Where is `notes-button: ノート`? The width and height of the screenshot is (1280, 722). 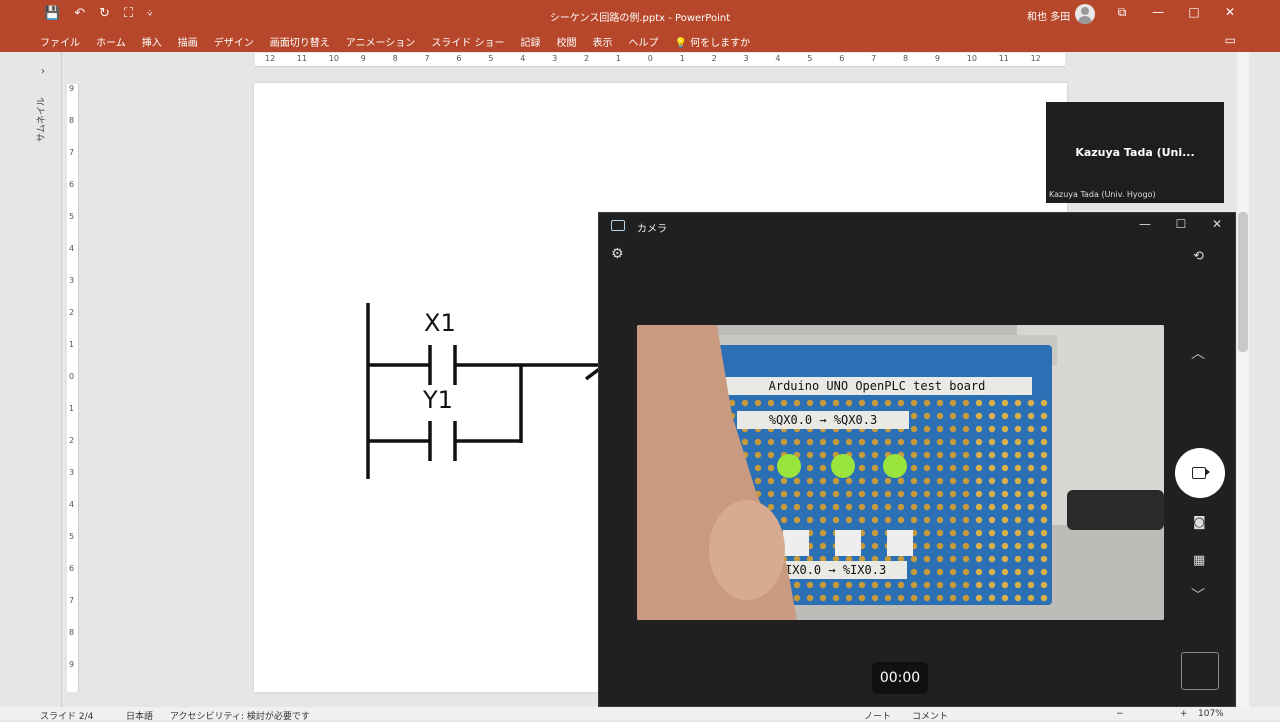
notes-button: ノート is located at coordinates (877, 715).